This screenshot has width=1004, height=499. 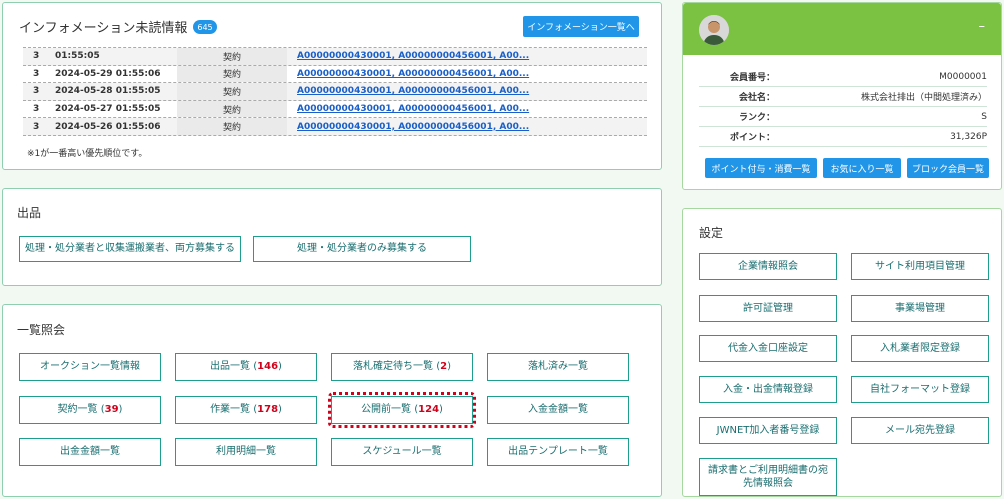 I want to click on date-cell: 01:55:05, so click(x=77, y=56).